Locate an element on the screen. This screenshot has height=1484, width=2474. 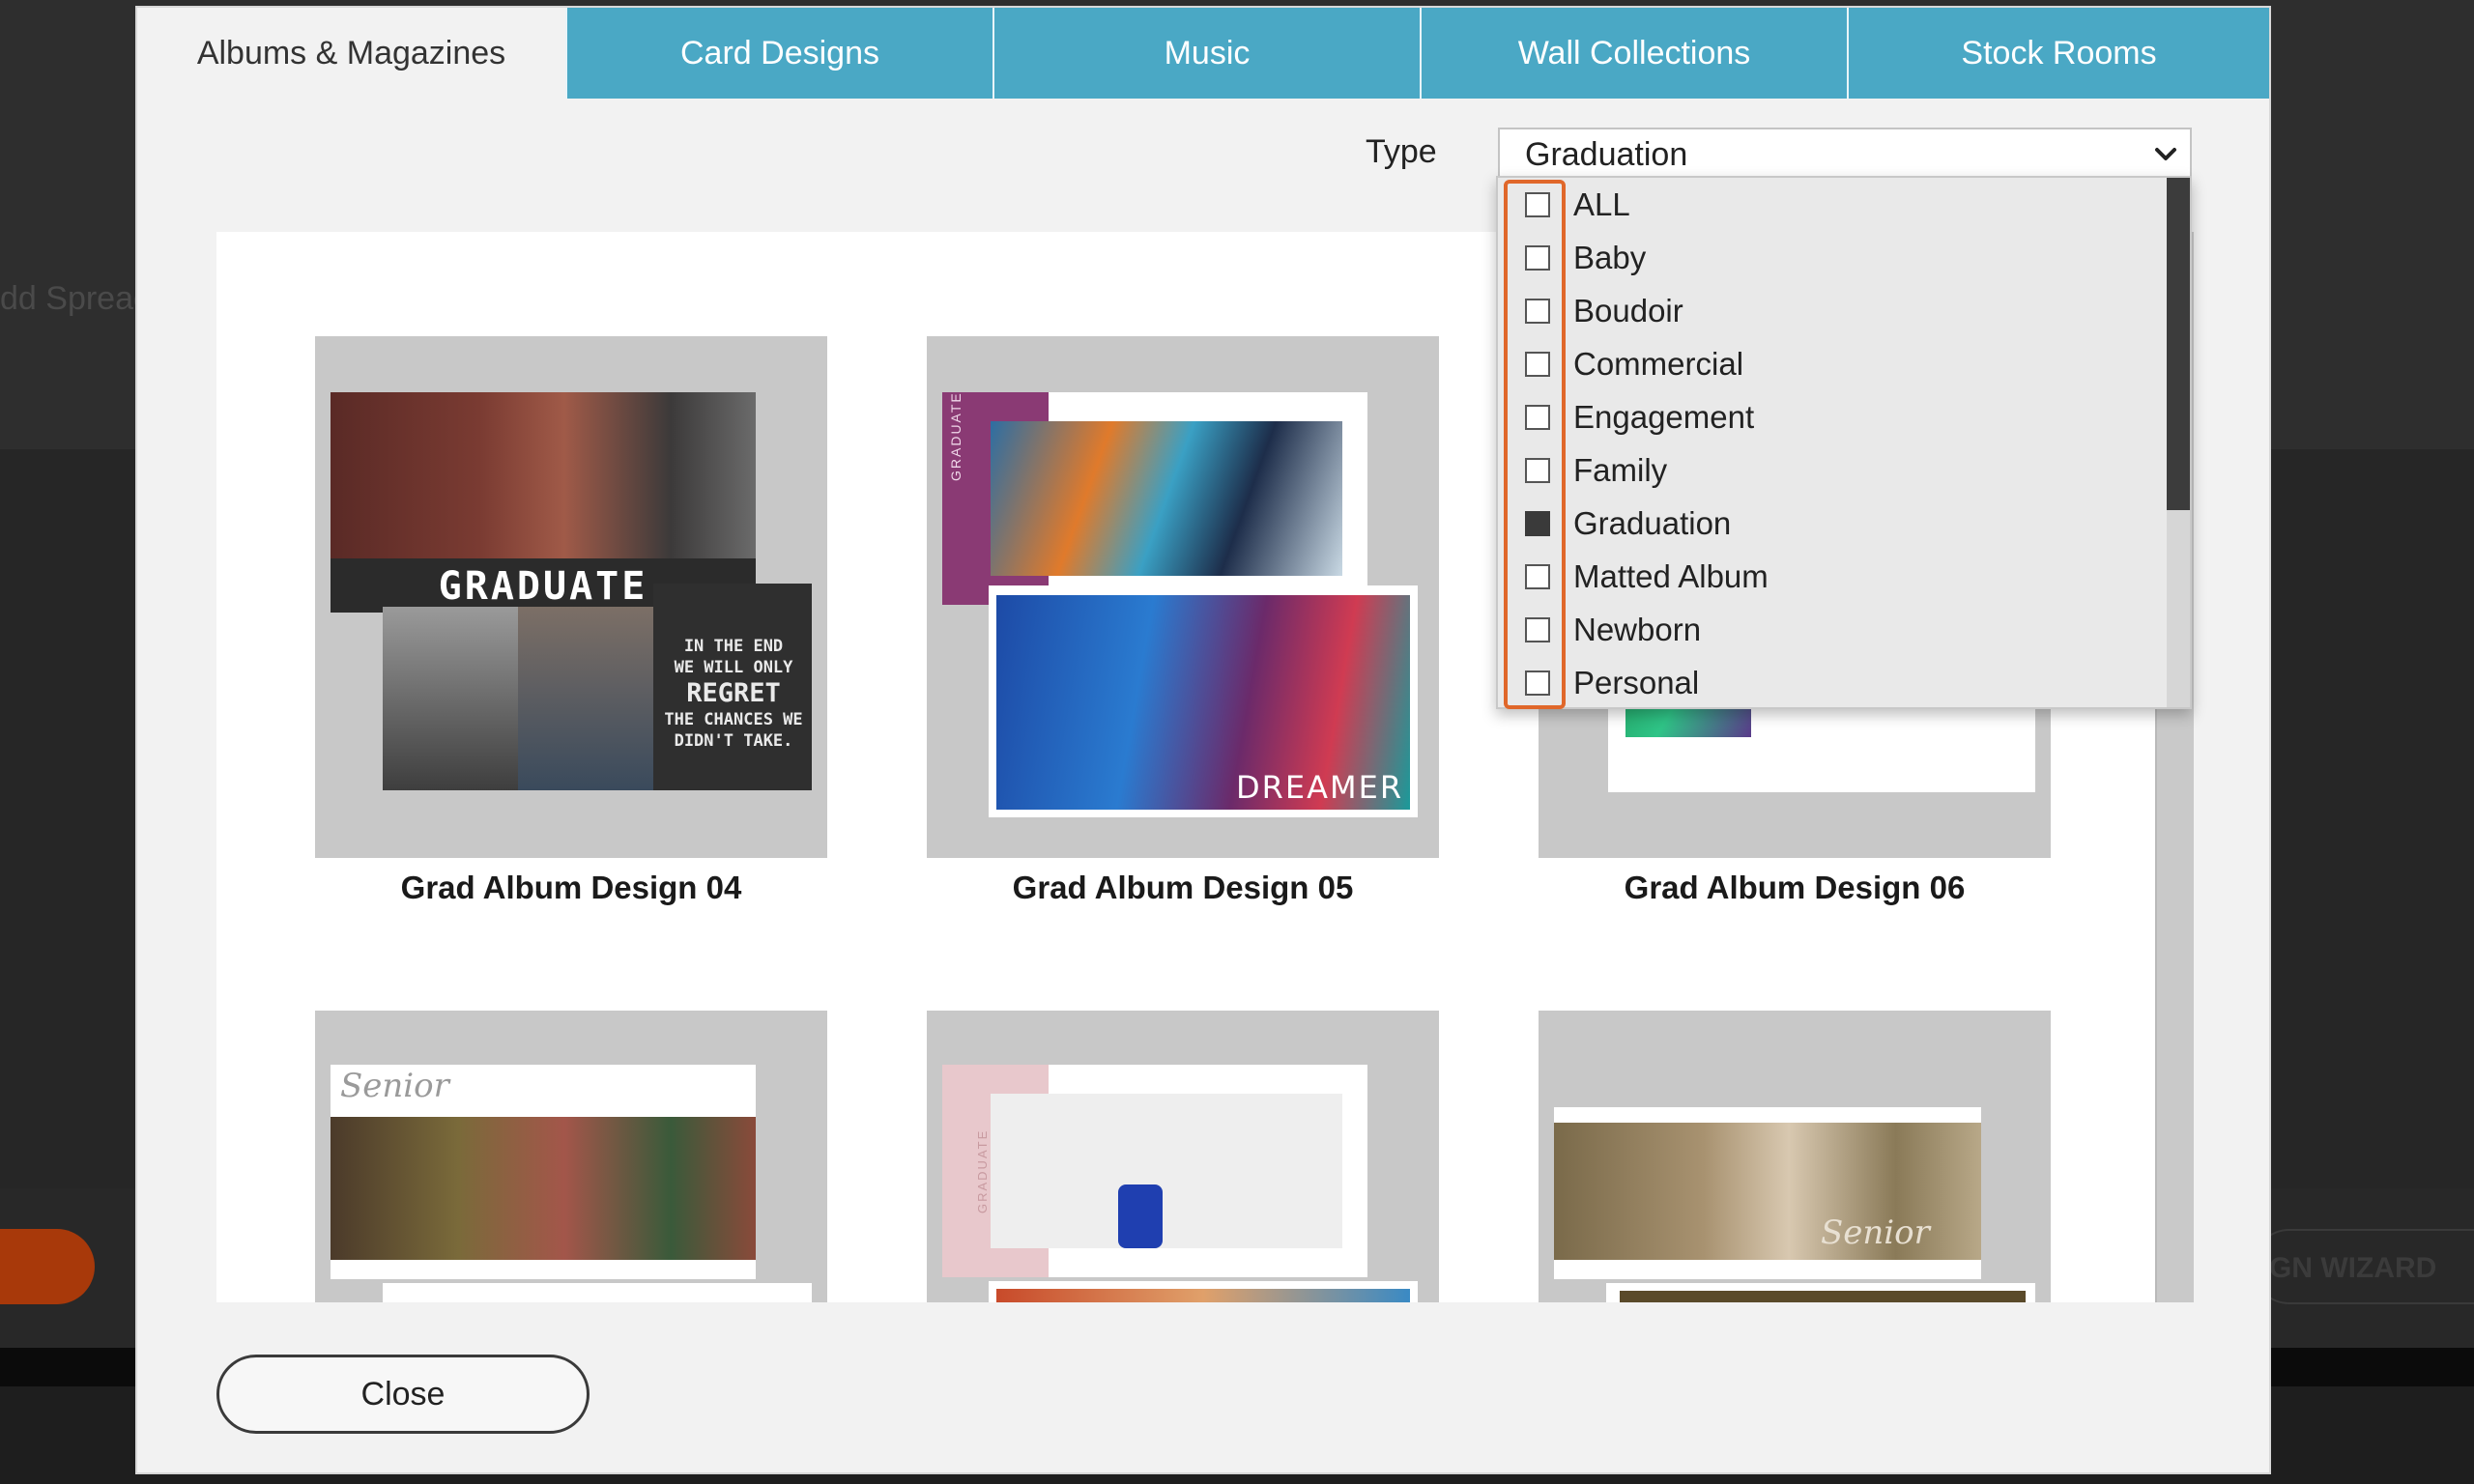
dropdown-option-commercial: Commercial is located at coordinates (1832, 363).